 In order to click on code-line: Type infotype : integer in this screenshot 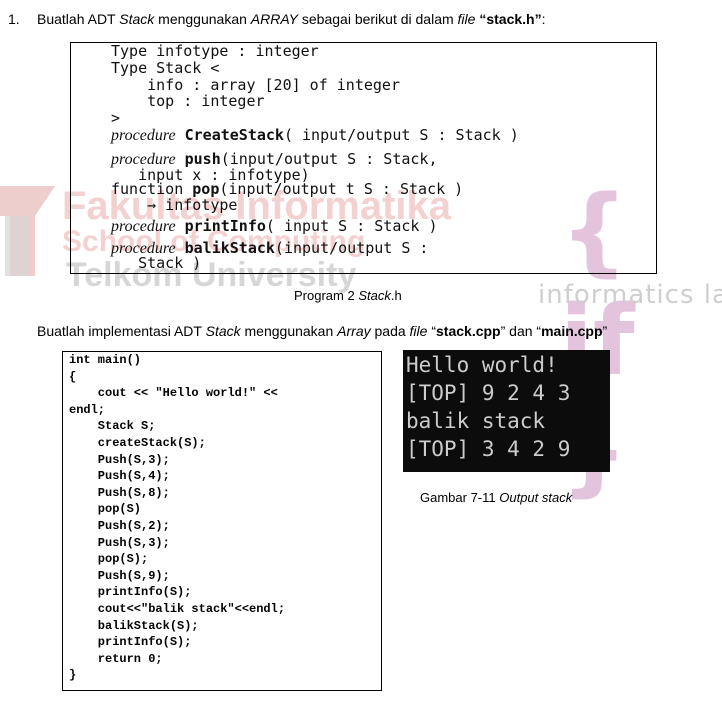, I will do `click(215, 51)`.